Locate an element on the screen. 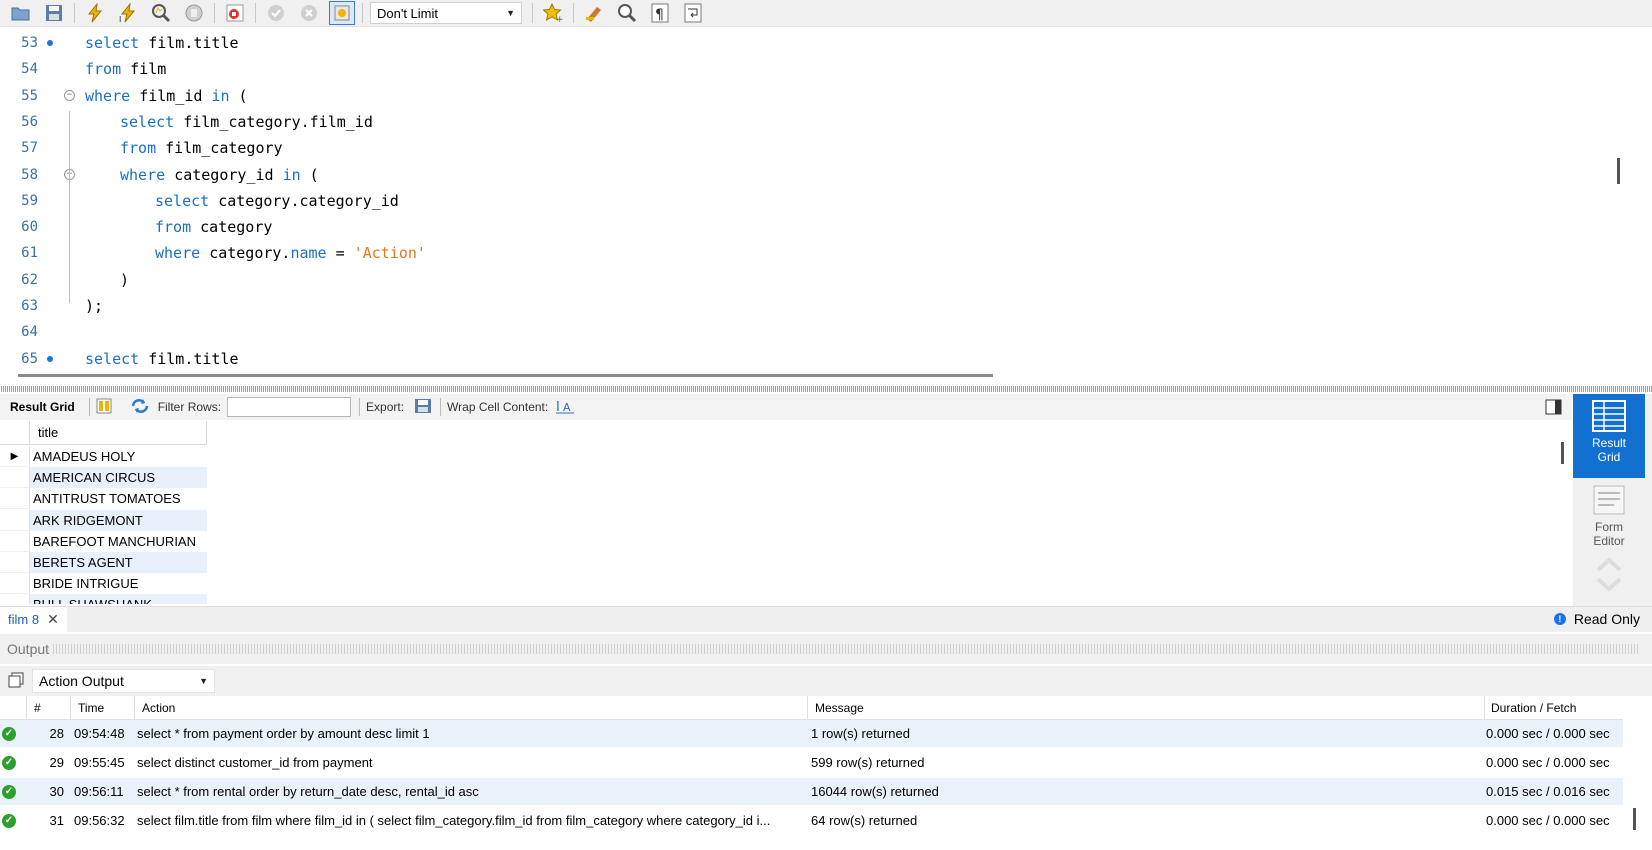 Image resolution: width=1652 pixels, height=850 pixels. refresh-icon is located at coordinates (140, 407).